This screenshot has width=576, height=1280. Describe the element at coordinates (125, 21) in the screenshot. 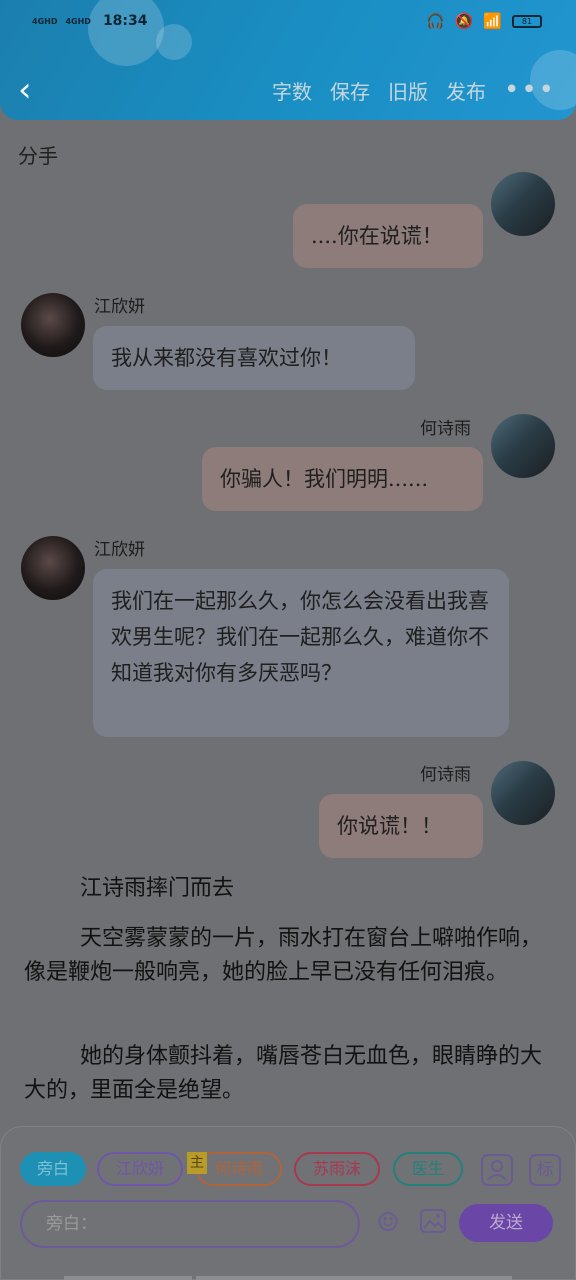

I see `status-time: 18:34` at that location.